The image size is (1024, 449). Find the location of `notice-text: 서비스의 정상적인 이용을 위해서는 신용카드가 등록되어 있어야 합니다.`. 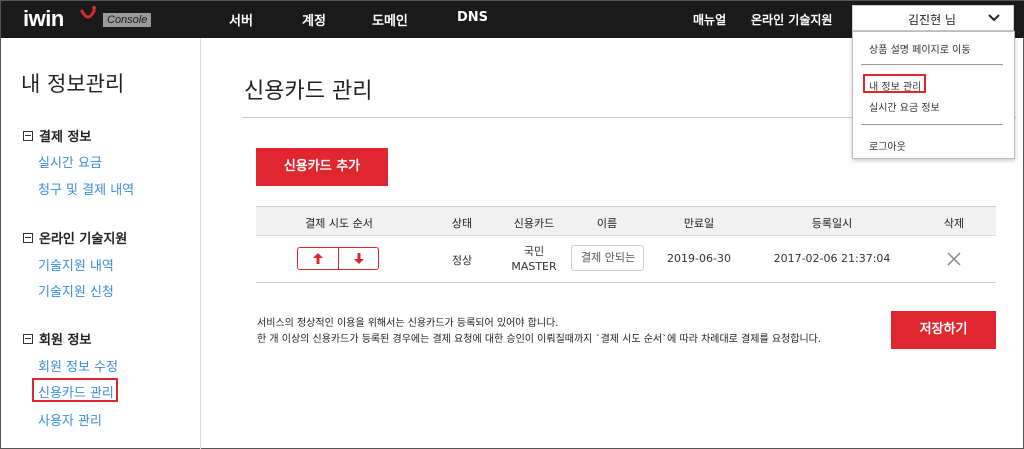

notice-text: 서비스의 정상적인 이용을 위해서는 신용카드가 등록되어 있어야 합니다. is located at coordinates (408, 323).